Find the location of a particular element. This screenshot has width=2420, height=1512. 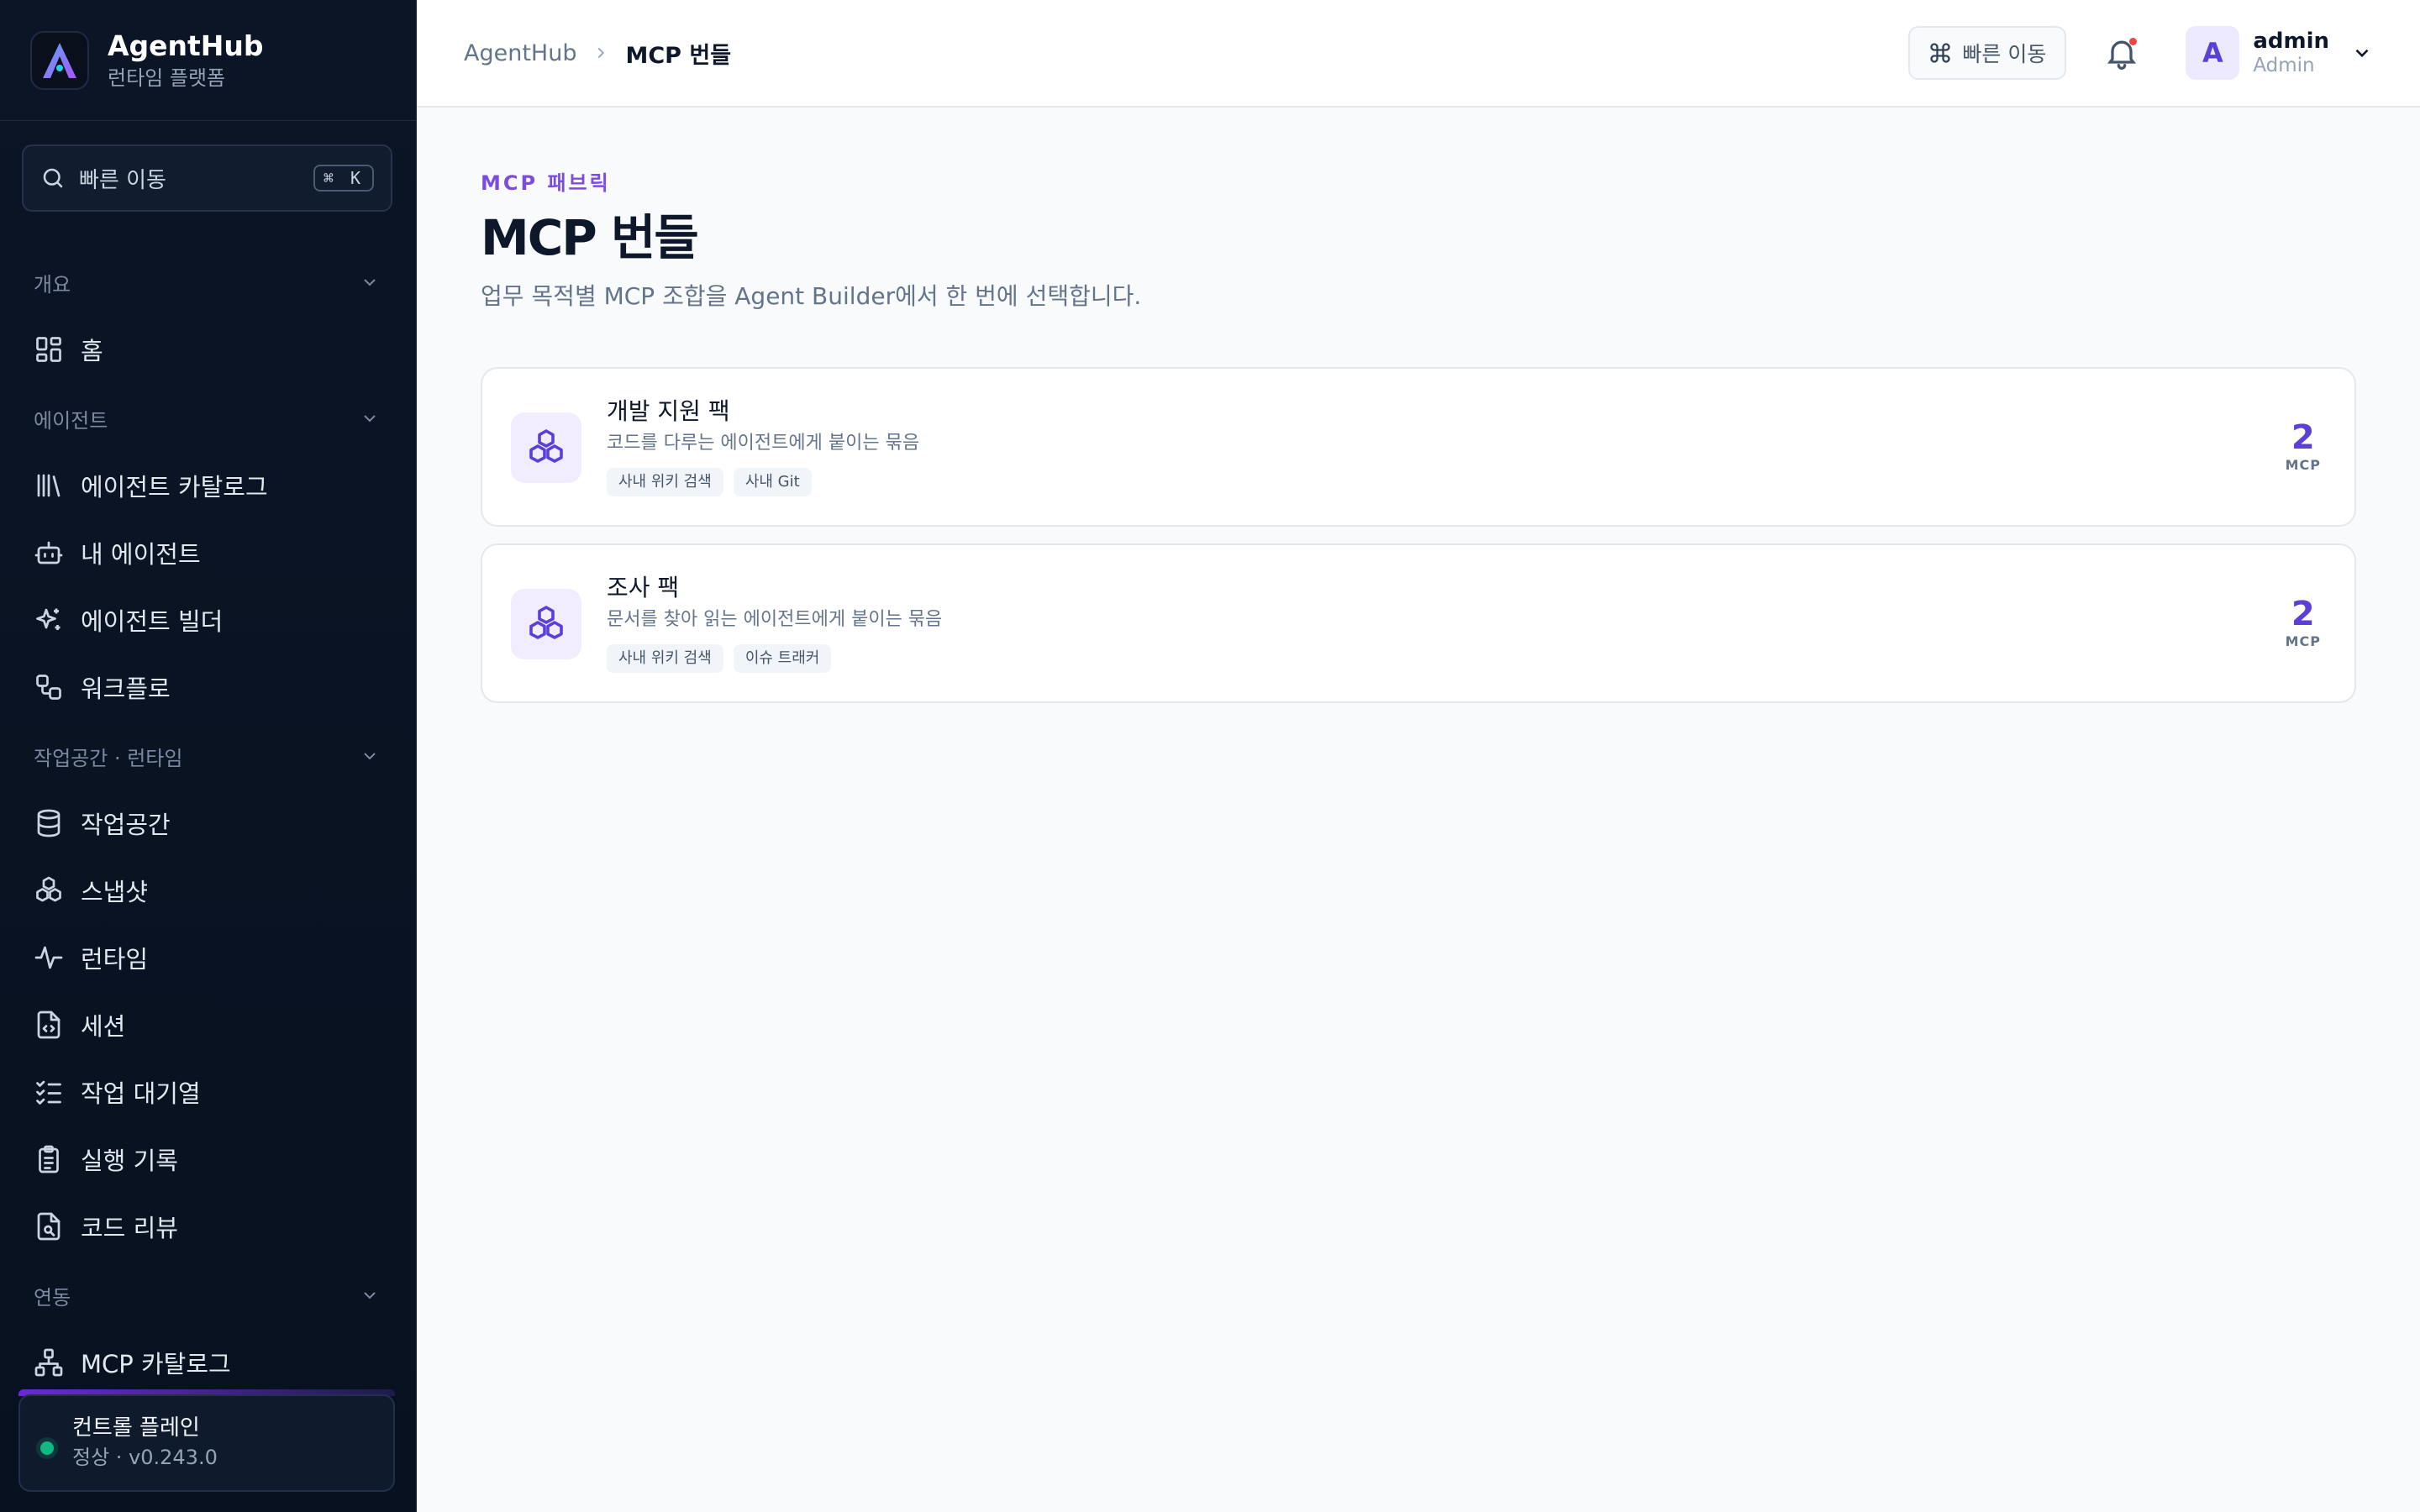

quick-nav-button: 빠른 이동 is located at coordinates (1987, 53).